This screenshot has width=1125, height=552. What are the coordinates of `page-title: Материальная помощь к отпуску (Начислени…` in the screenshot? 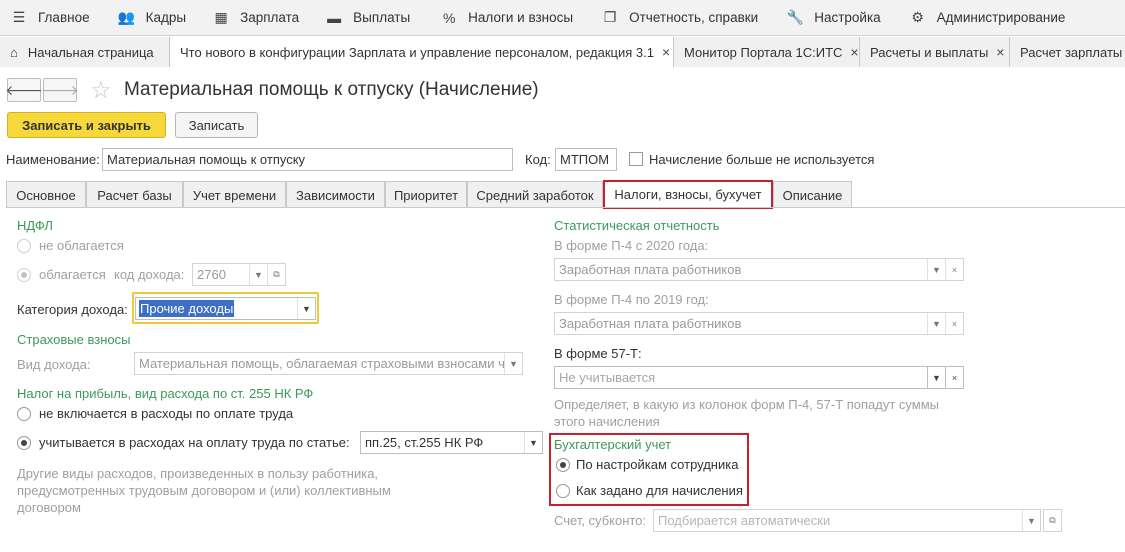 It's located at (331, 89).